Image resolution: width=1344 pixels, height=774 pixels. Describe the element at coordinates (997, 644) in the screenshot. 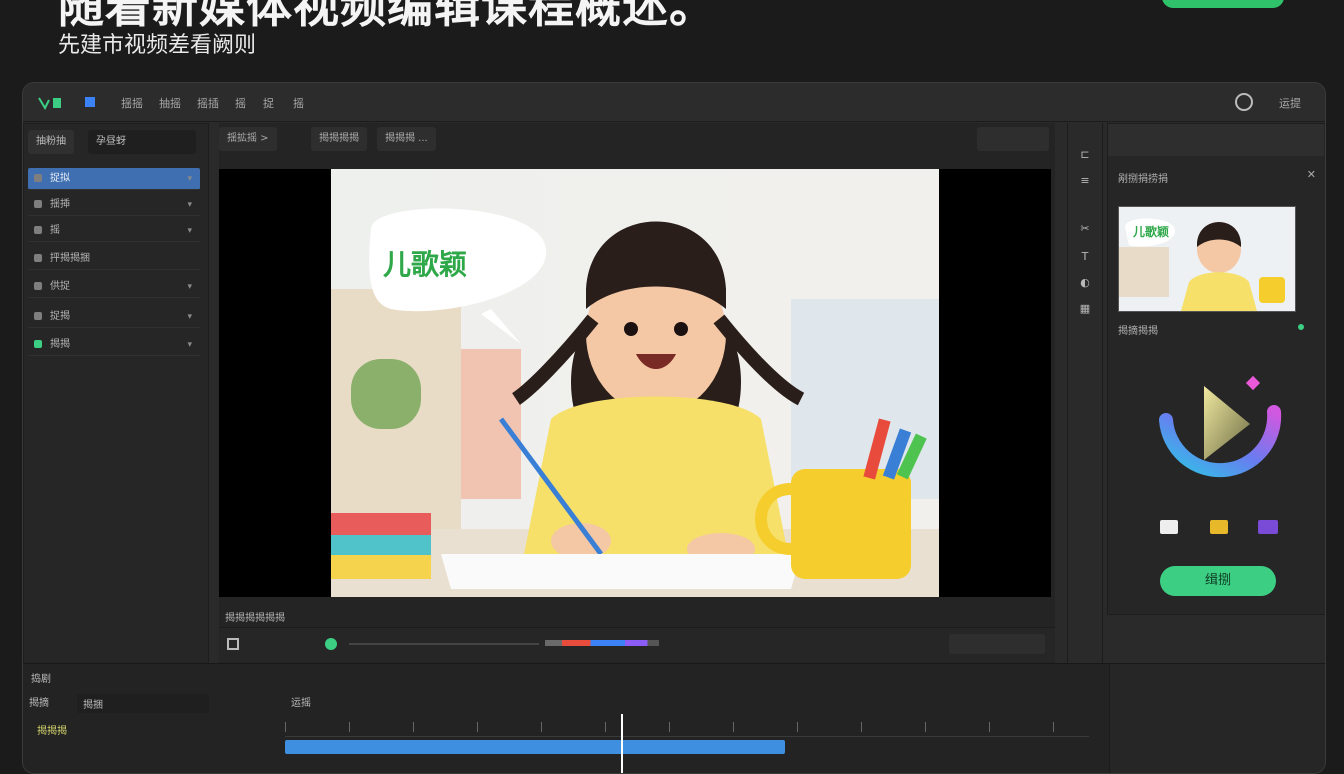

I see `view-buttons` at that location.